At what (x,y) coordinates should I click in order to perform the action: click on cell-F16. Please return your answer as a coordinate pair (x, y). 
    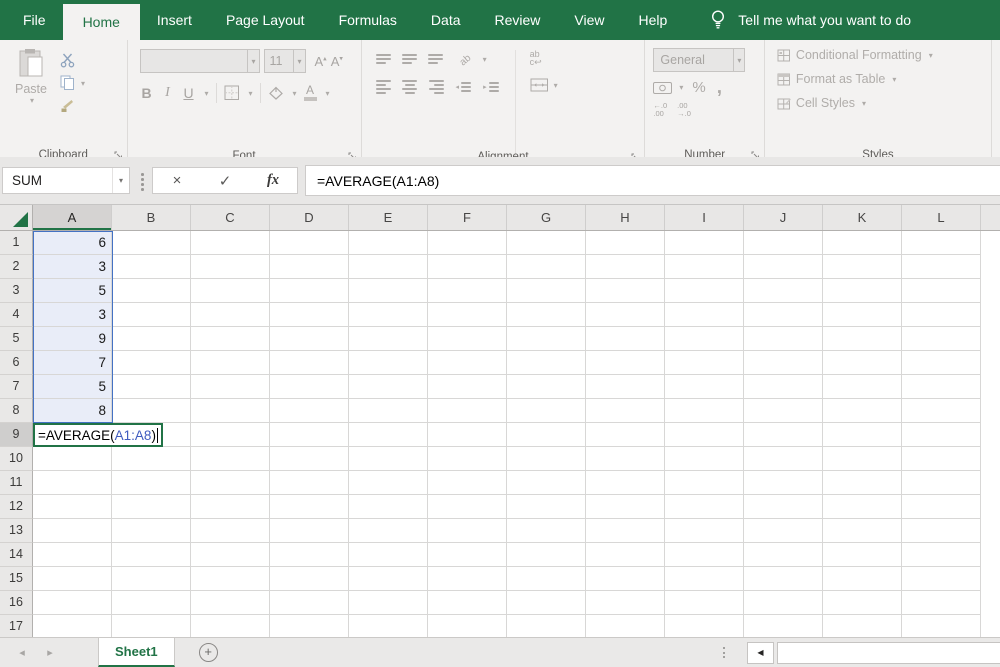
    Looking at the image, I should click on (467, 603).